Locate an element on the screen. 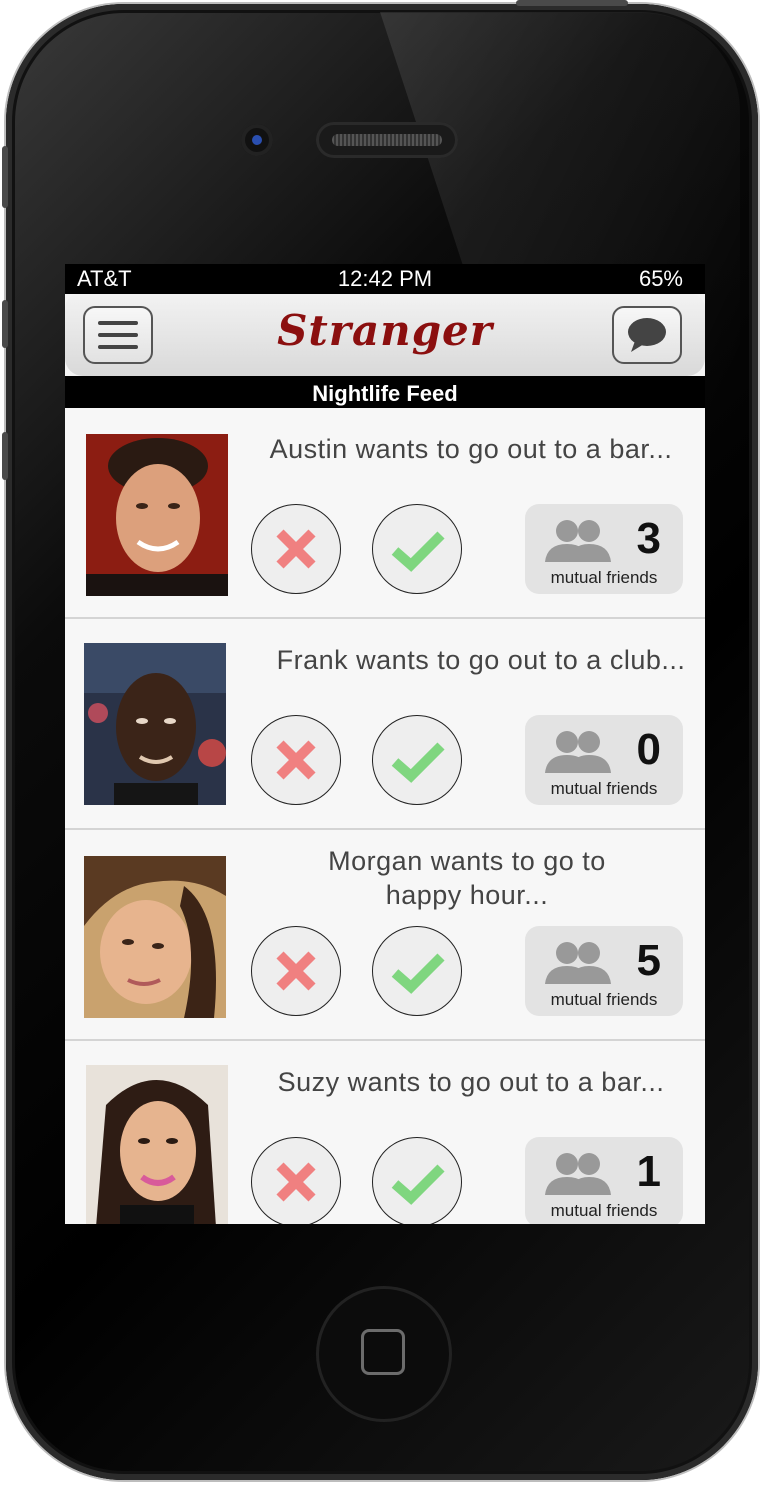 This screenshot has height=1486, width=764. mutual-friends-badge: 0 mutual friends is located at coordinates (604, 760).